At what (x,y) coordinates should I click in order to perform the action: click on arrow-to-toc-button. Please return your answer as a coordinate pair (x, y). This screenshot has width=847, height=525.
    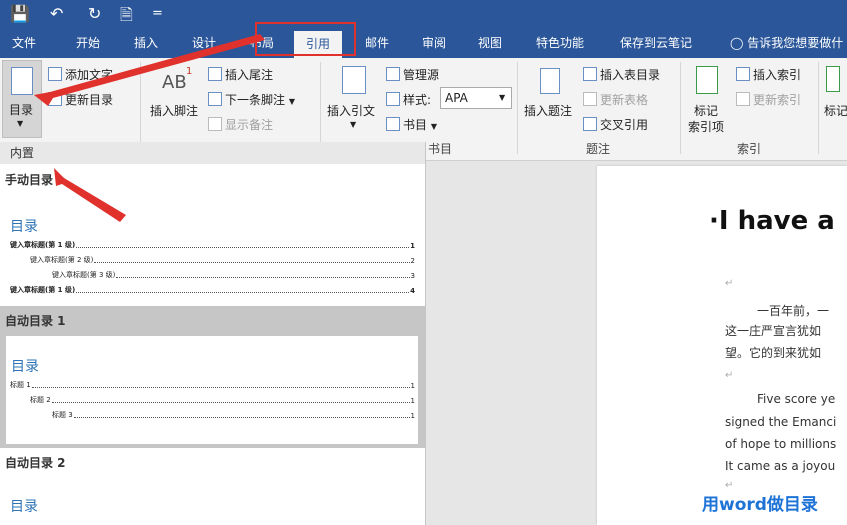
    Looking at the image, I should click on (149, 70).